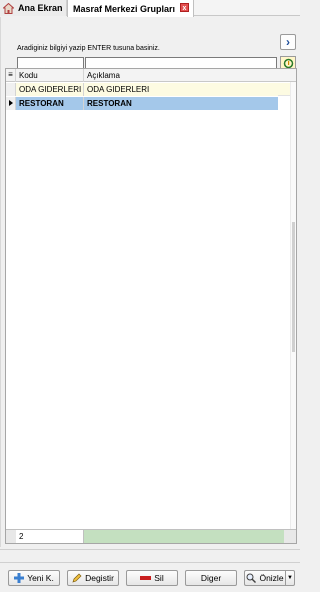  I want to click on close-icon: x, so click(184, 7).